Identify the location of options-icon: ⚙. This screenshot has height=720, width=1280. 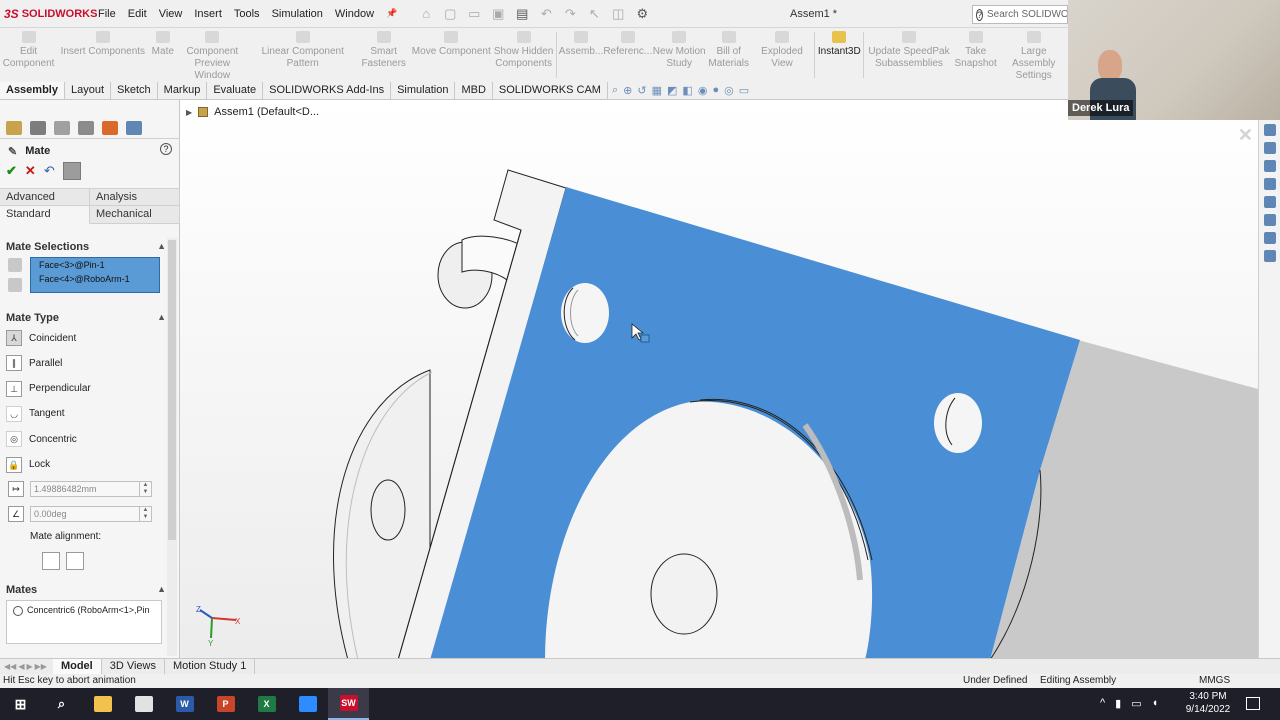
(642, 14).